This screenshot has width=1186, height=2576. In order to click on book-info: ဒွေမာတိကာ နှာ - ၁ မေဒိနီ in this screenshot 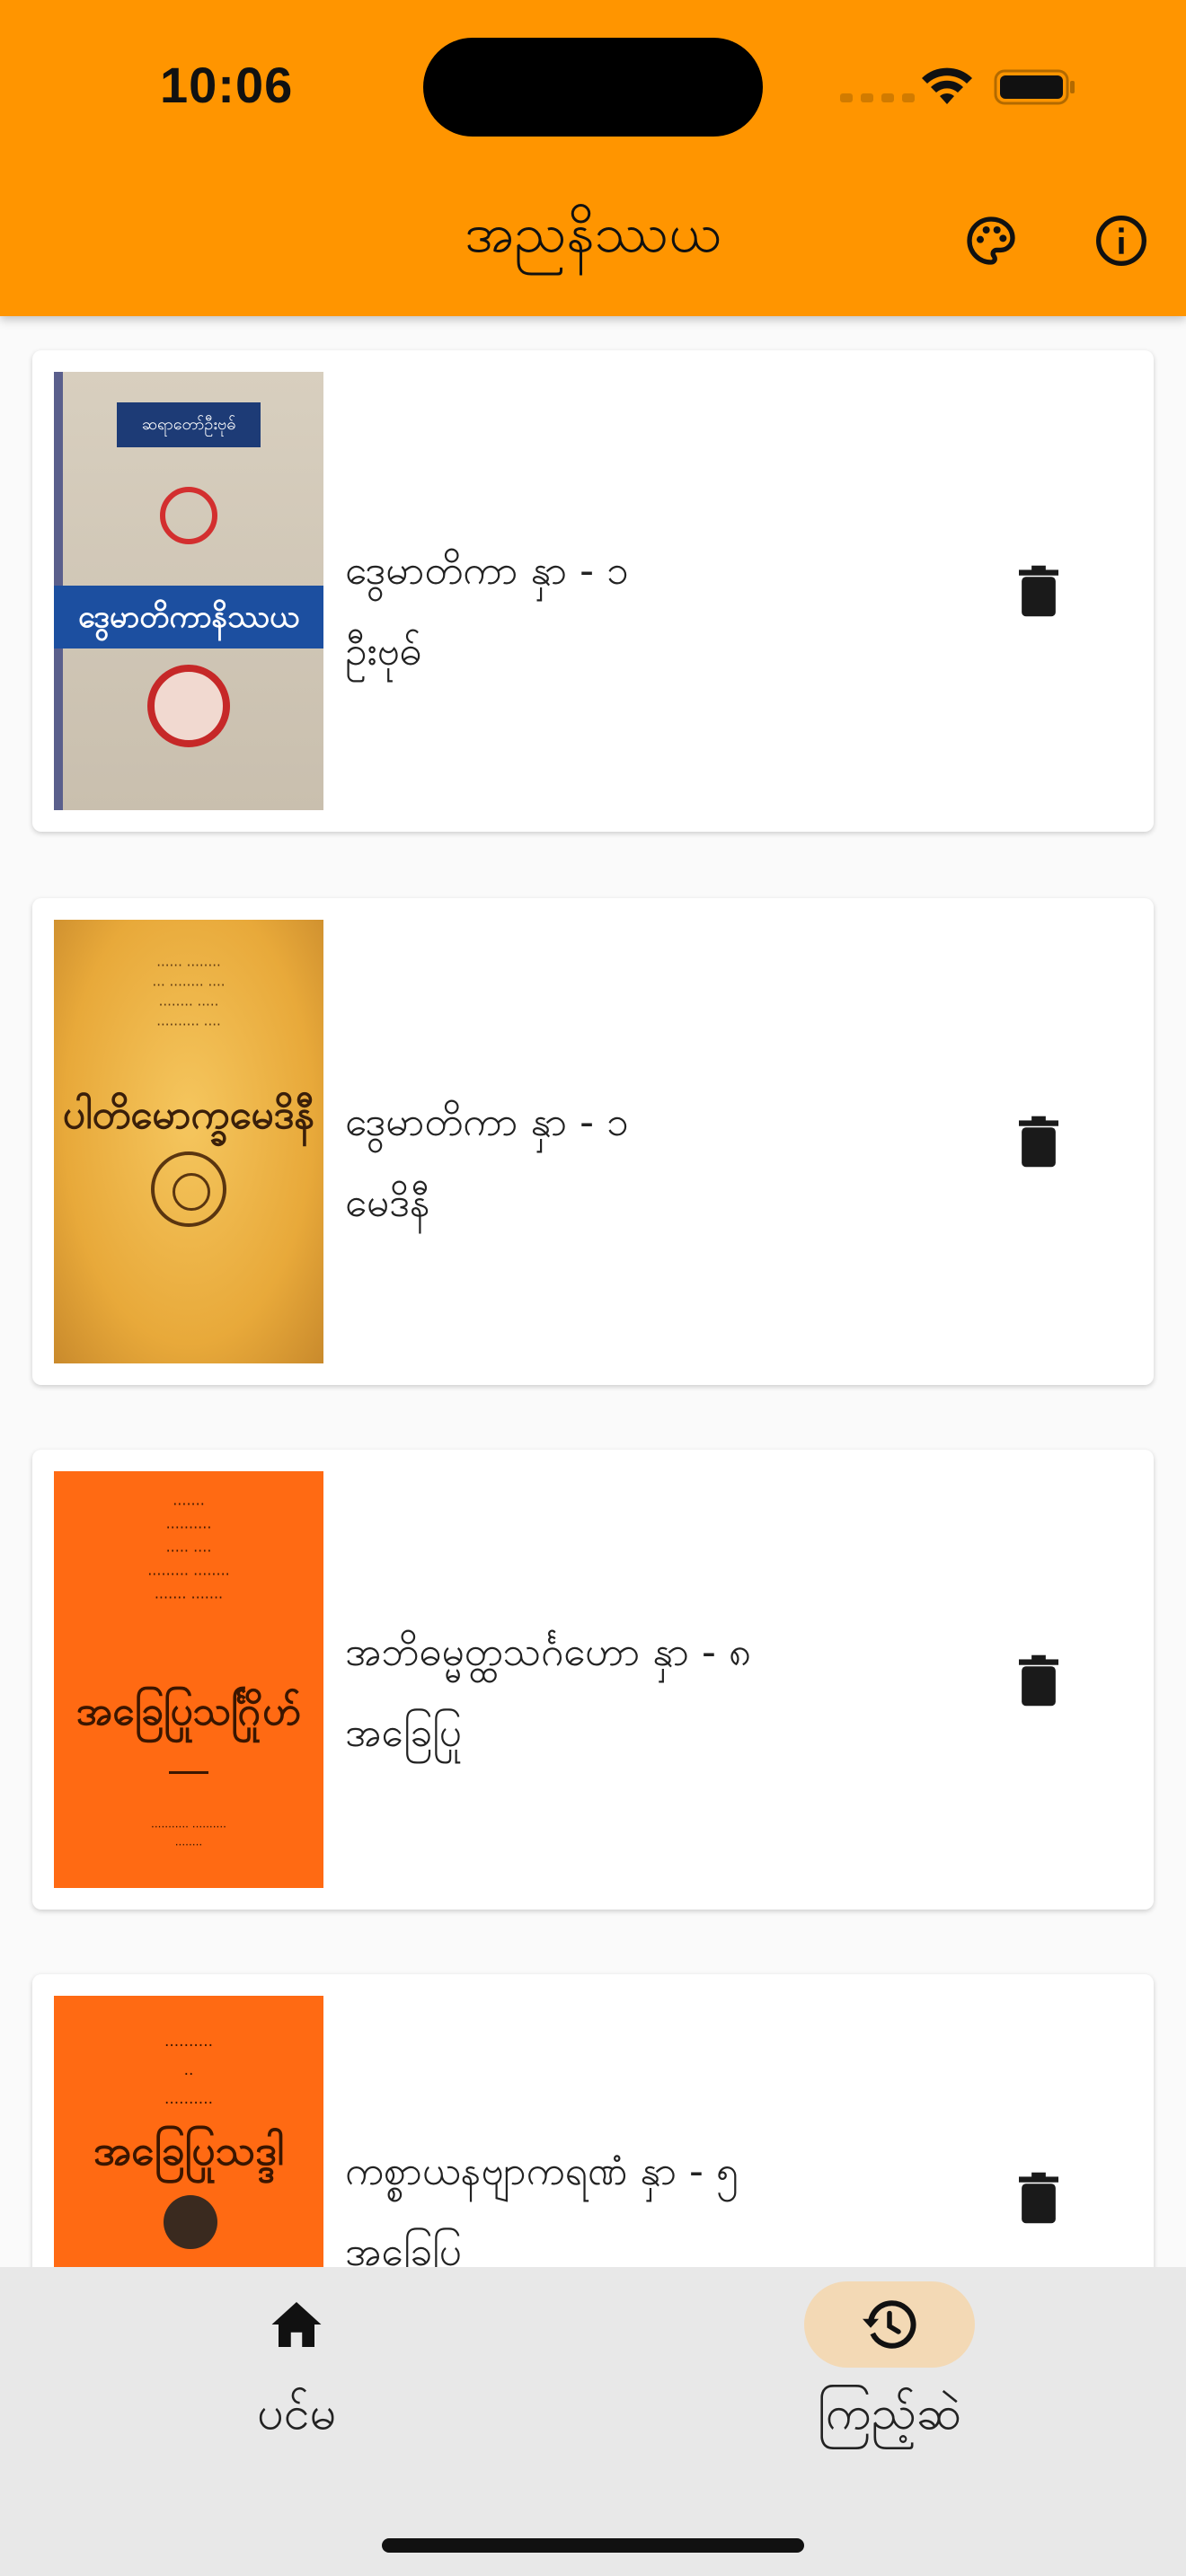, I will do `click(487, 1163)`.